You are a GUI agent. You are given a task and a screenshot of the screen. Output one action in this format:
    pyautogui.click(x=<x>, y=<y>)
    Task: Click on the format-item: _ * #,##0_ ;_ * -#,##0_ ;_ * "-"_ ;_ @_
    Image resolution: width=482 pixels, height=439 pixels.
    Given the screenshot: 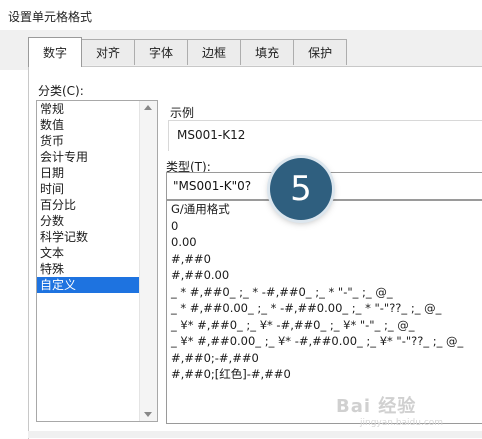 What is the action you would take?
    pyautogui.click(x=324, y=292)
    